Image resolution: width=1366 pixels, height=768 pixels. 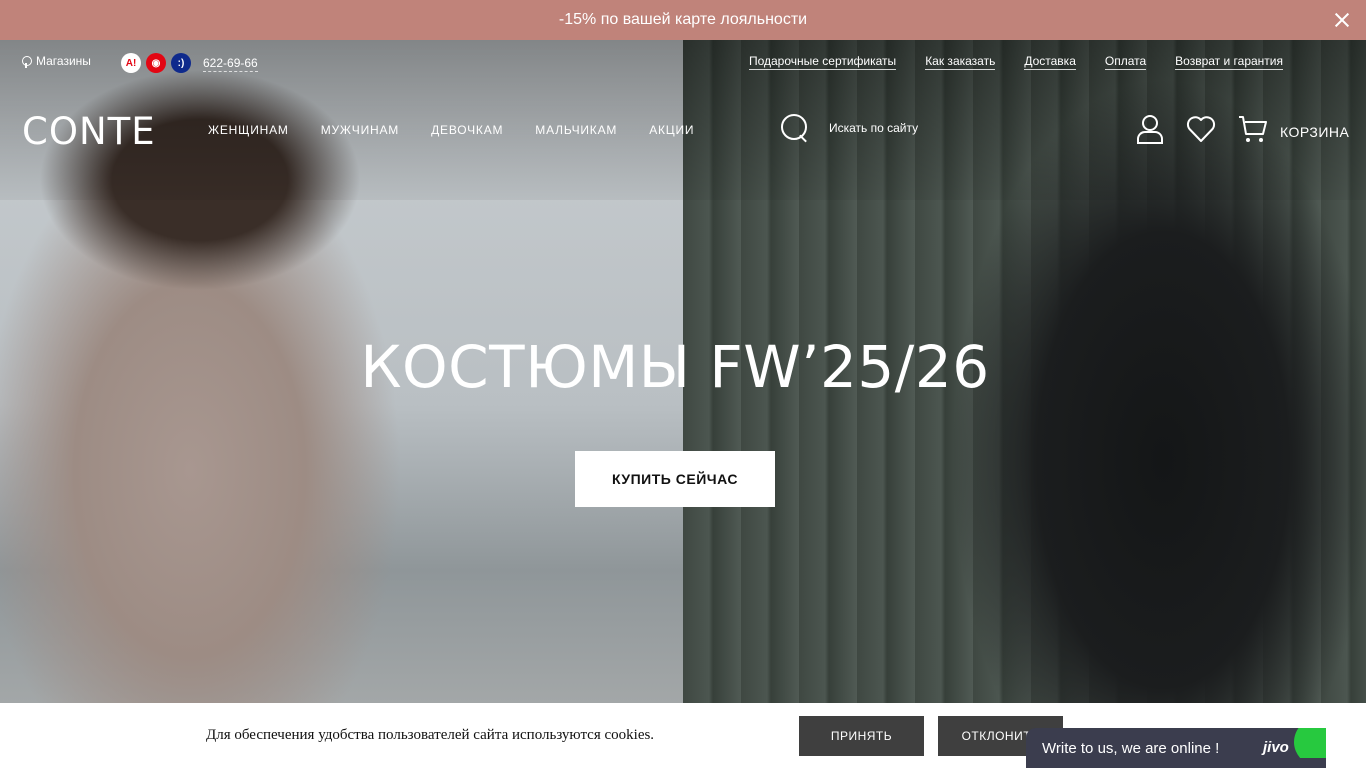 What do you see at coordinates (360, 130) in the screenshot?
I see `nav-men: МУЖЧИНАМ` at bounding box center [360, 130].